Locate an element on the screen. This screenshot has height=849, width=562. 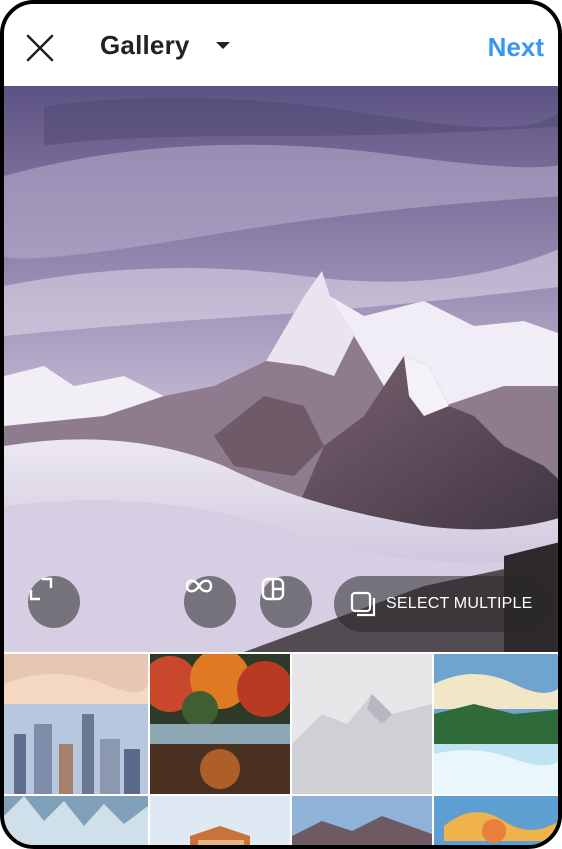
gallery-dropdown: Gallery is located at coordinates (165, 45).